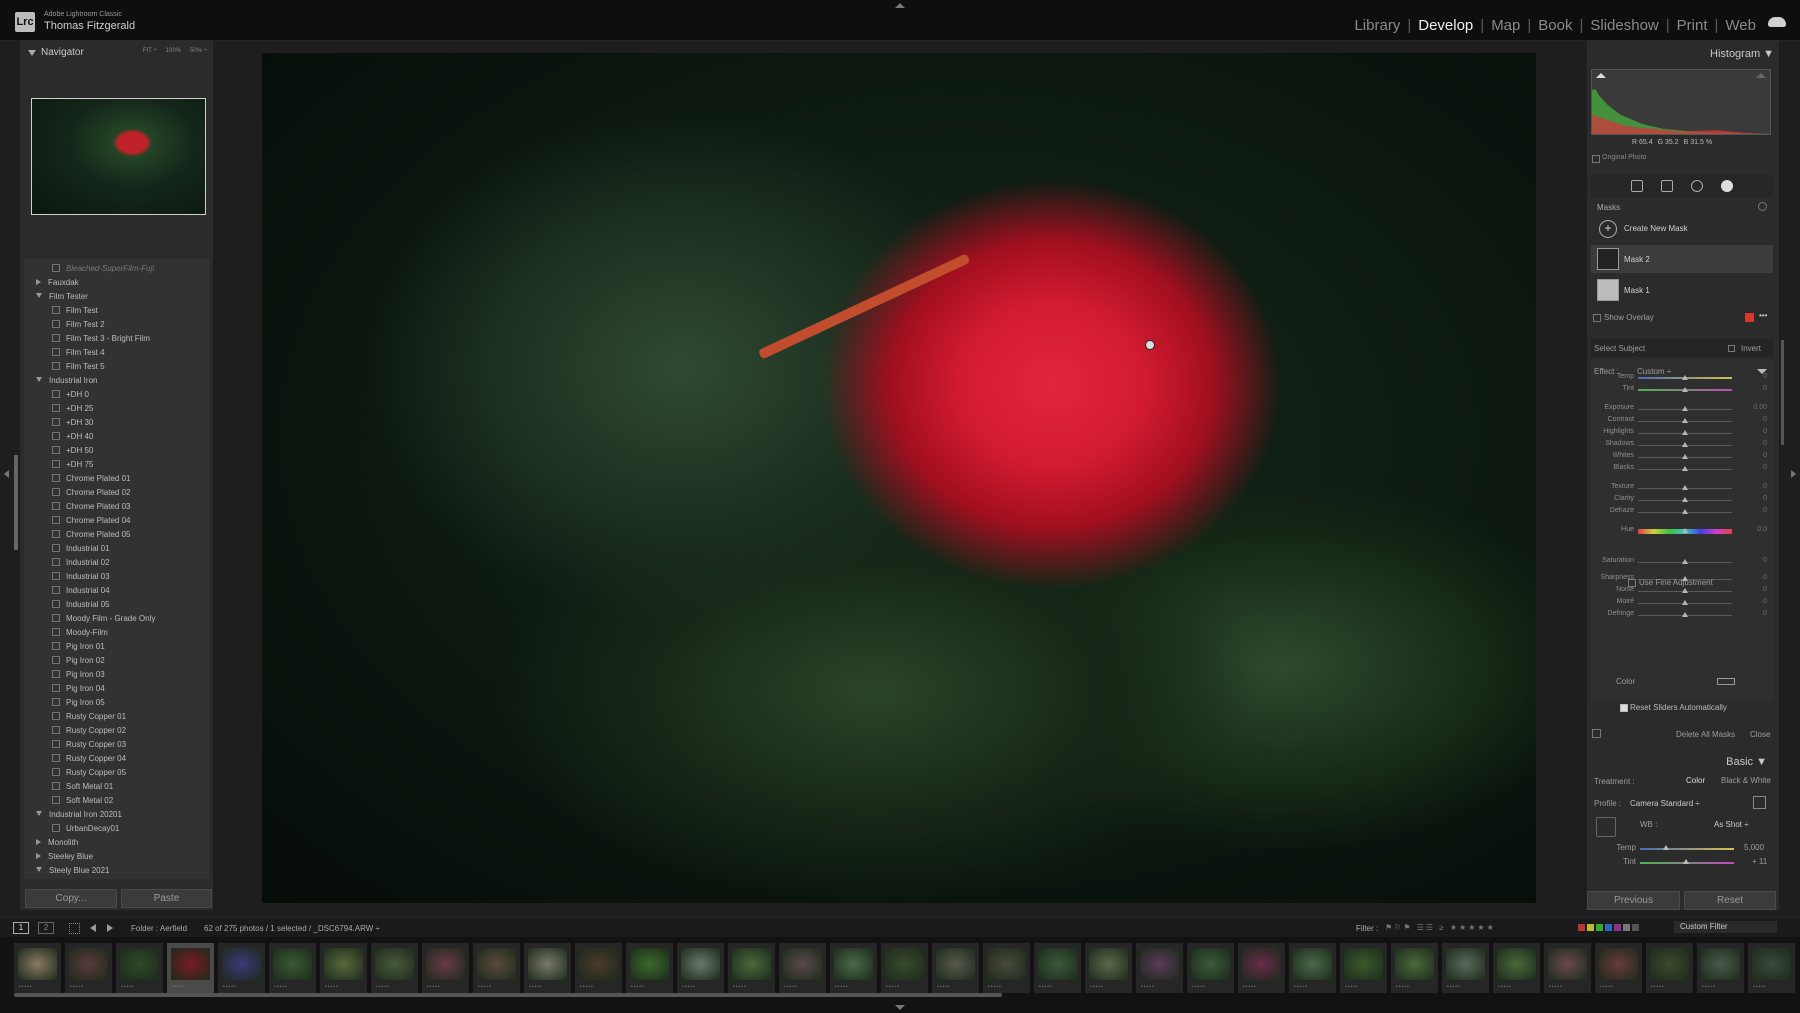 This screenshot has width=1800, height=1013. What do you see at coordinates (57, 845) in the screenshot?
I see `preset-folder: Monolith` at bounding box center [57, 845].